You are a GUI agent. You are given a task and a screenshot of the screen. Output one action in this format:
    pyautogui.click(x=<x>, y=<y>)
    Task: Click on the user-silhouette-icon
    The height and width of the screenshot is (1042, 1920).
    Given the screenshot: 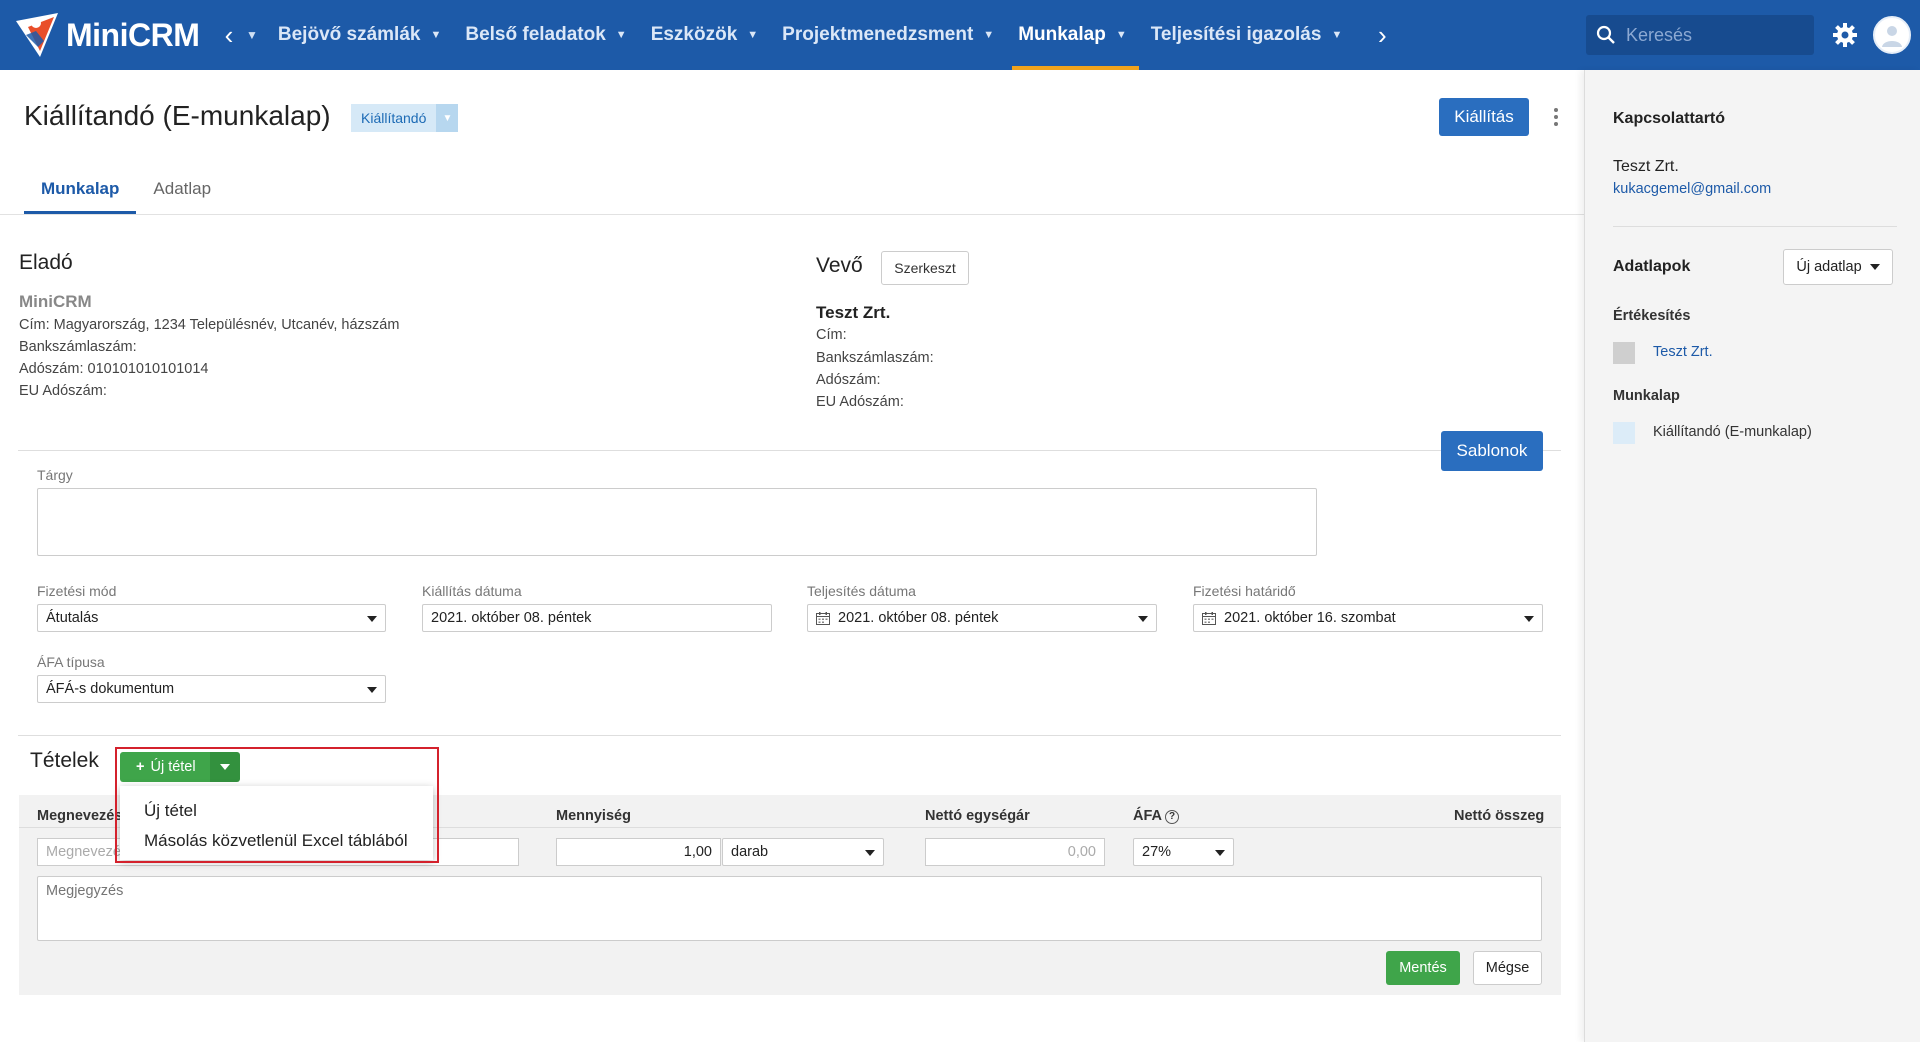 What is the action you would take?
    pyautogui.click(x=1892, y=36)
    